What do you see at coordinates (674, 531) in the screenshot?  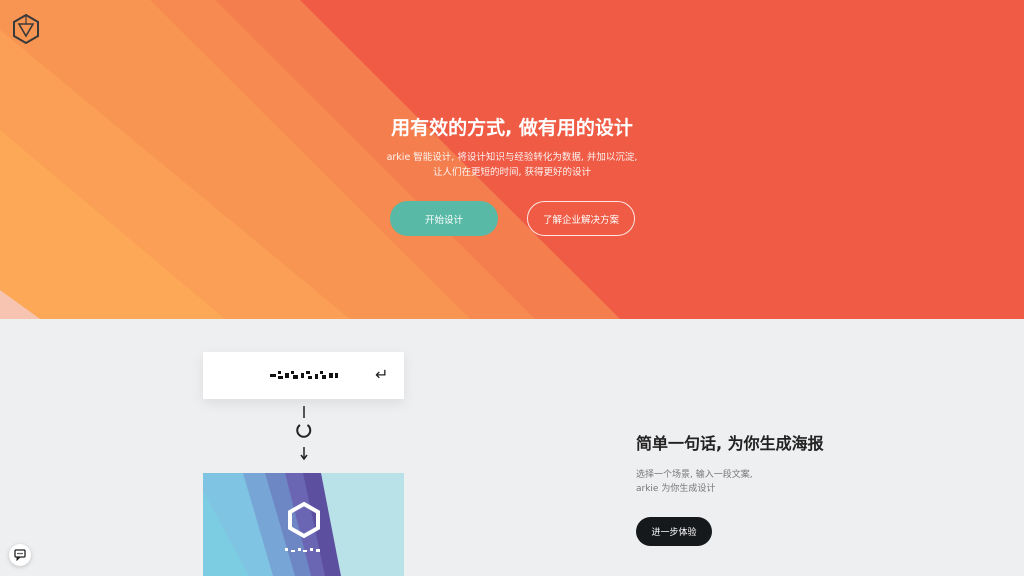 I see `learn-more-button: 进一步体验` at bounding box center [674, 531].